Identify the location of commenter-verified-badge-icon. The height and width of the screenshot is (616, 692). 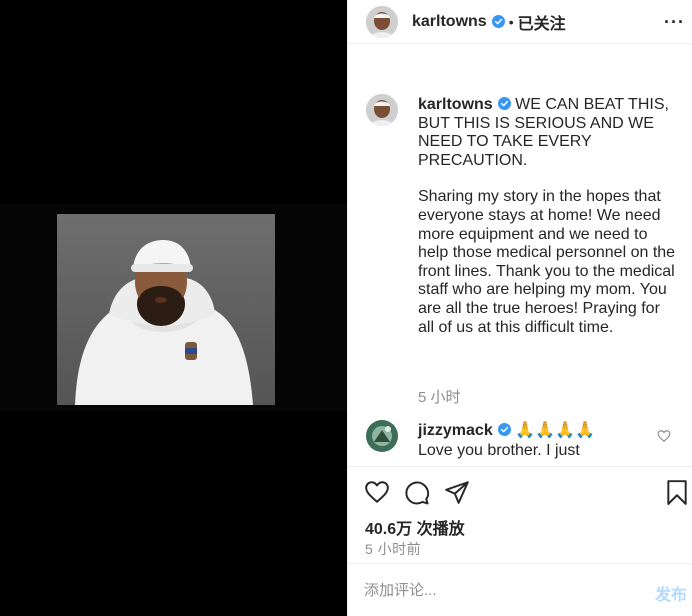
(504, 429).